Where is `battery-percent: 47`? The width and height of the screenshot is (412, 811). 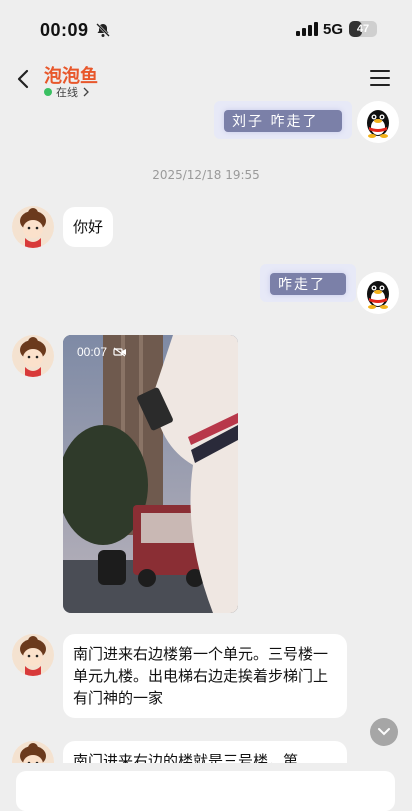
battery-percent: 47 is located at coordinates (363, 29).